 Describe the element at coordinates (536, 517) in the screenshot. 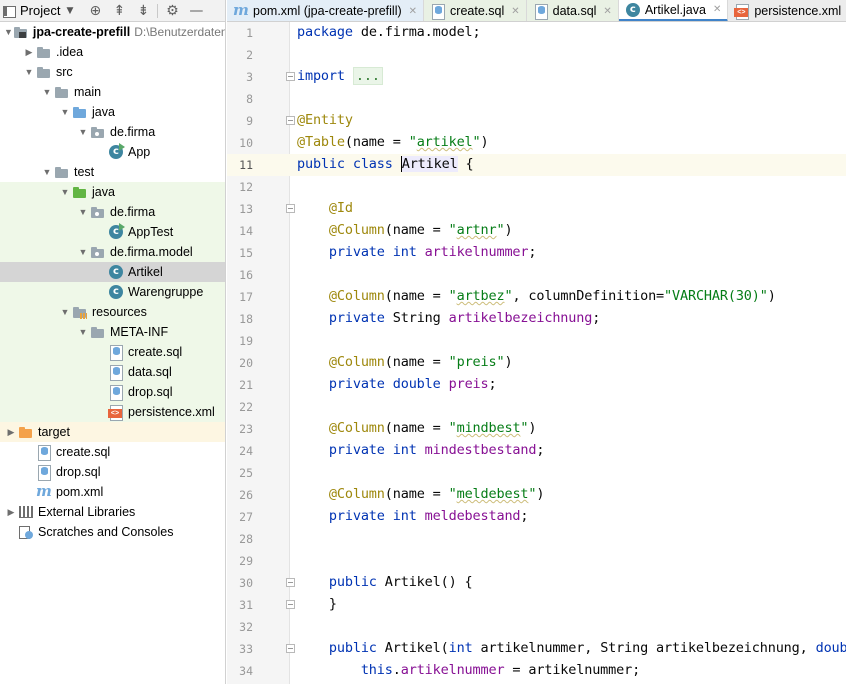

I see `code-line: 27 private int meldebestand;` at that location.